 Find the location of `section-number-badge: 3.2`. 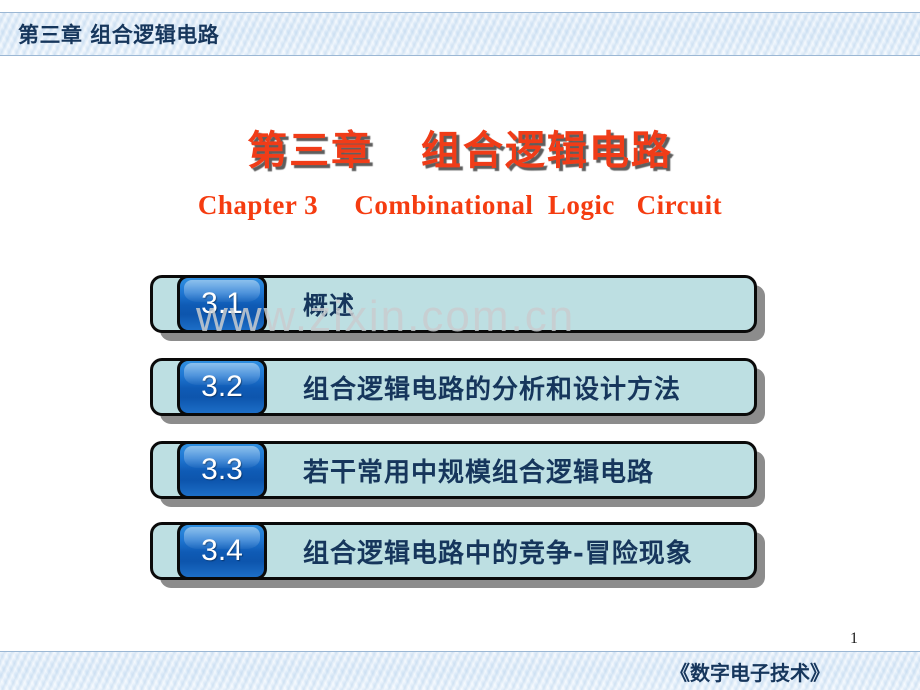

section-number-badge: 3.2 is located at coordinates (222, 387).